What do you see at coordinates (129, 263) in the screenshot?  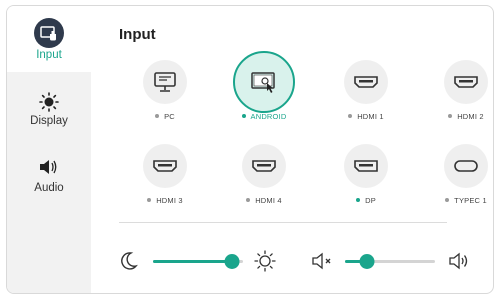 I see `moon-icon` at bounding box center [129, 263].